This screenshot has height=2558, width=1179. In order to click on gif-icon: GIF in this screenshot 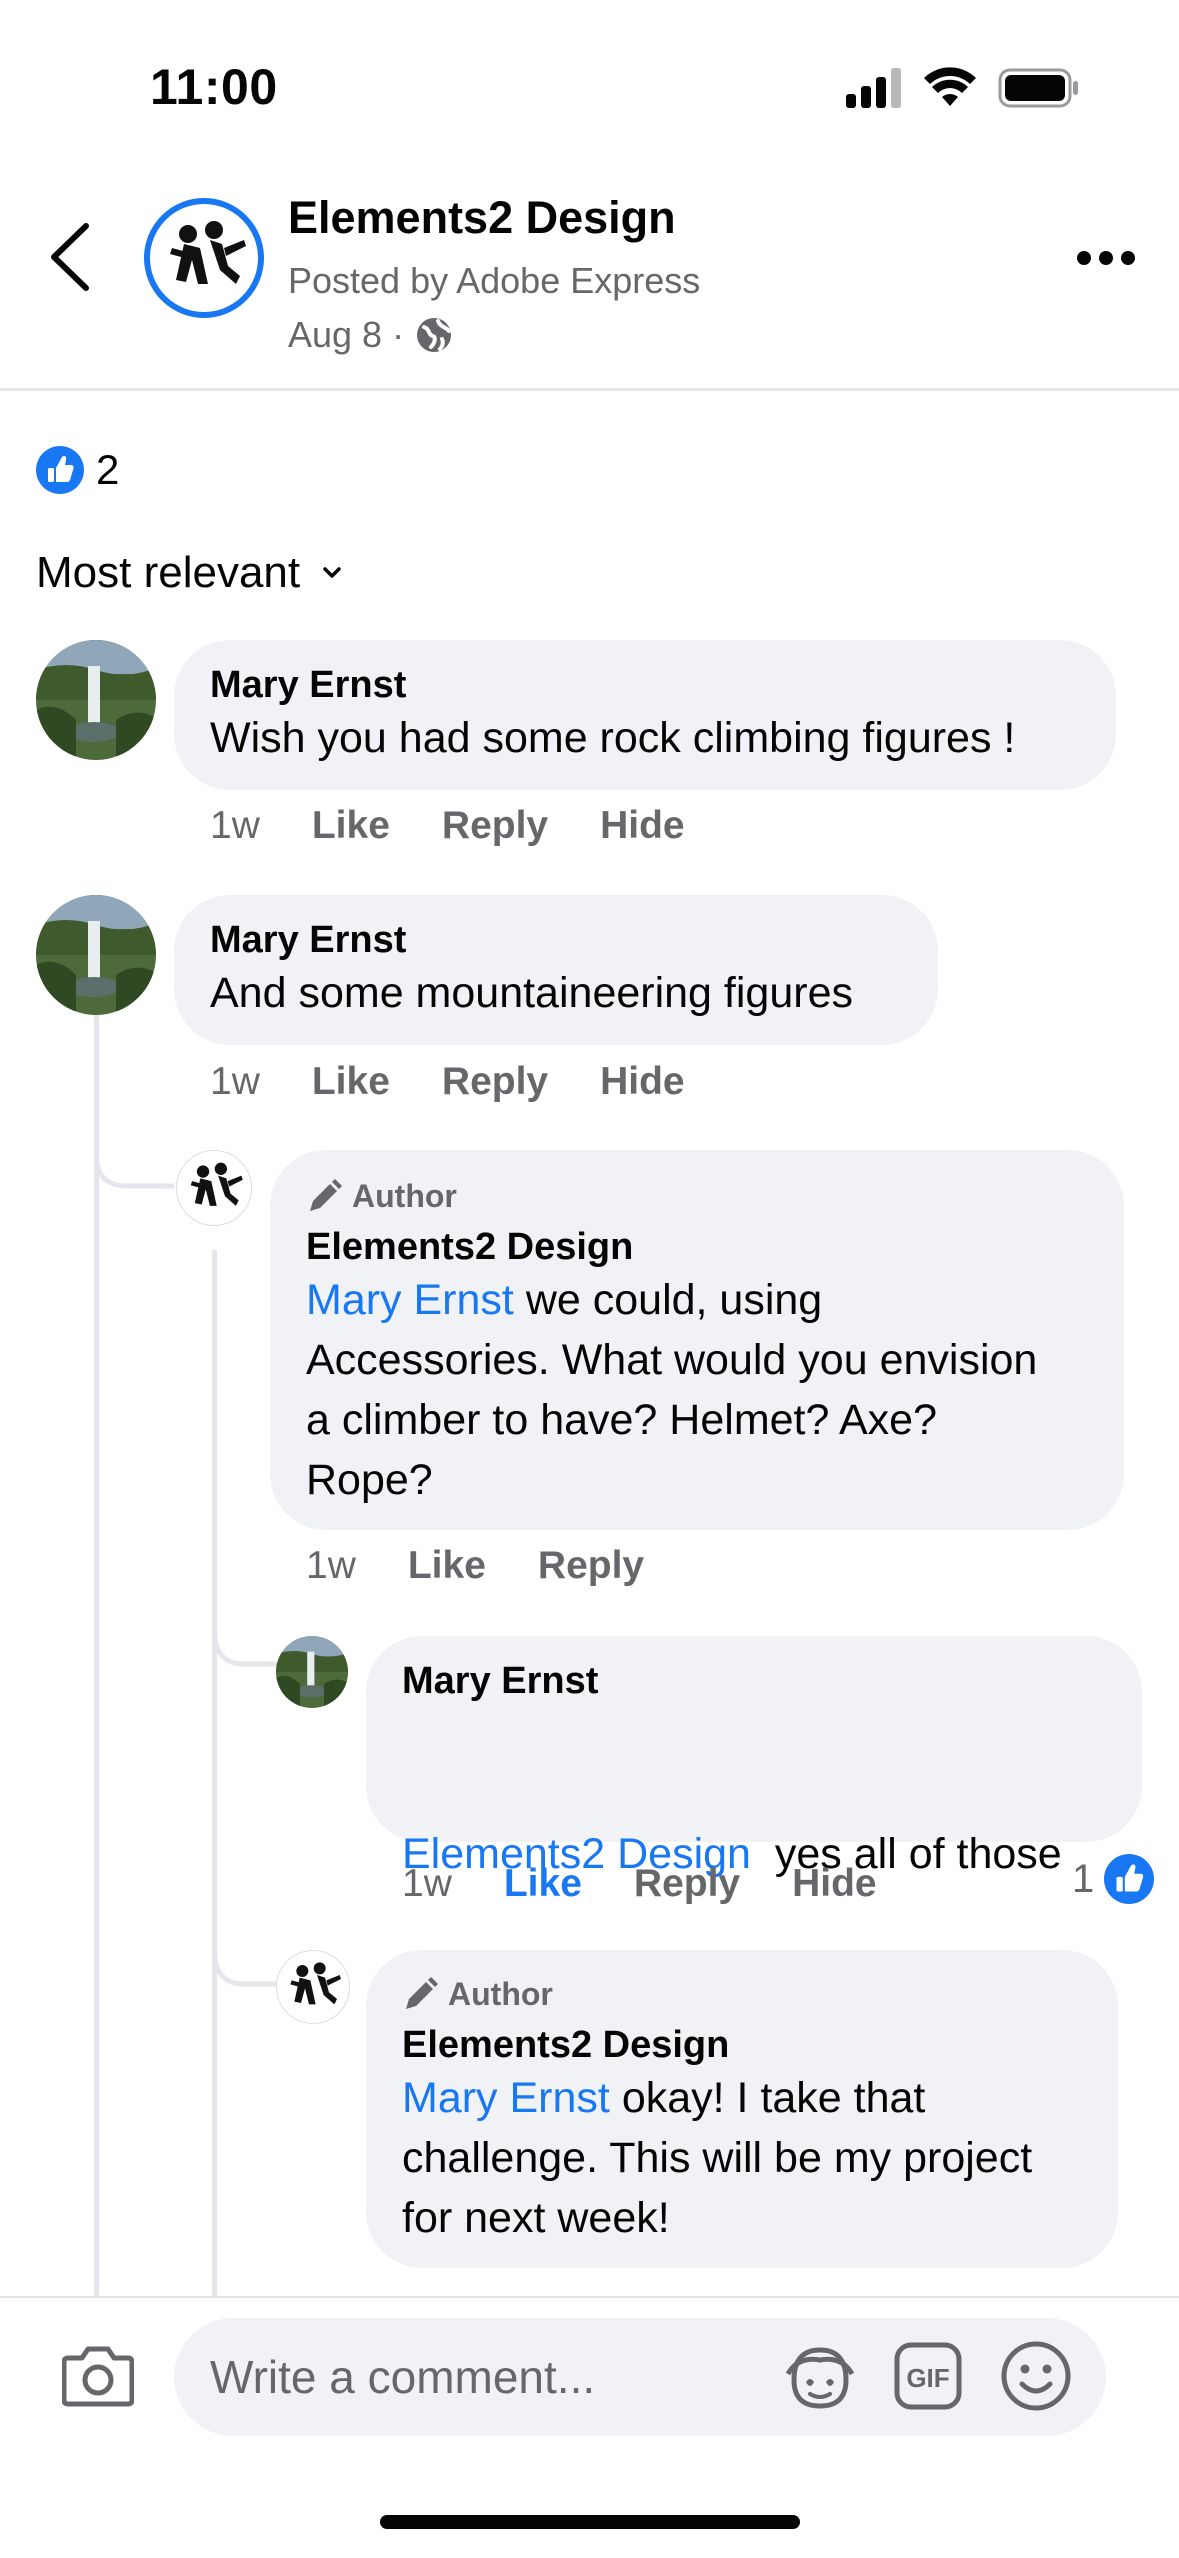, I will do `click(928, 2376)`.